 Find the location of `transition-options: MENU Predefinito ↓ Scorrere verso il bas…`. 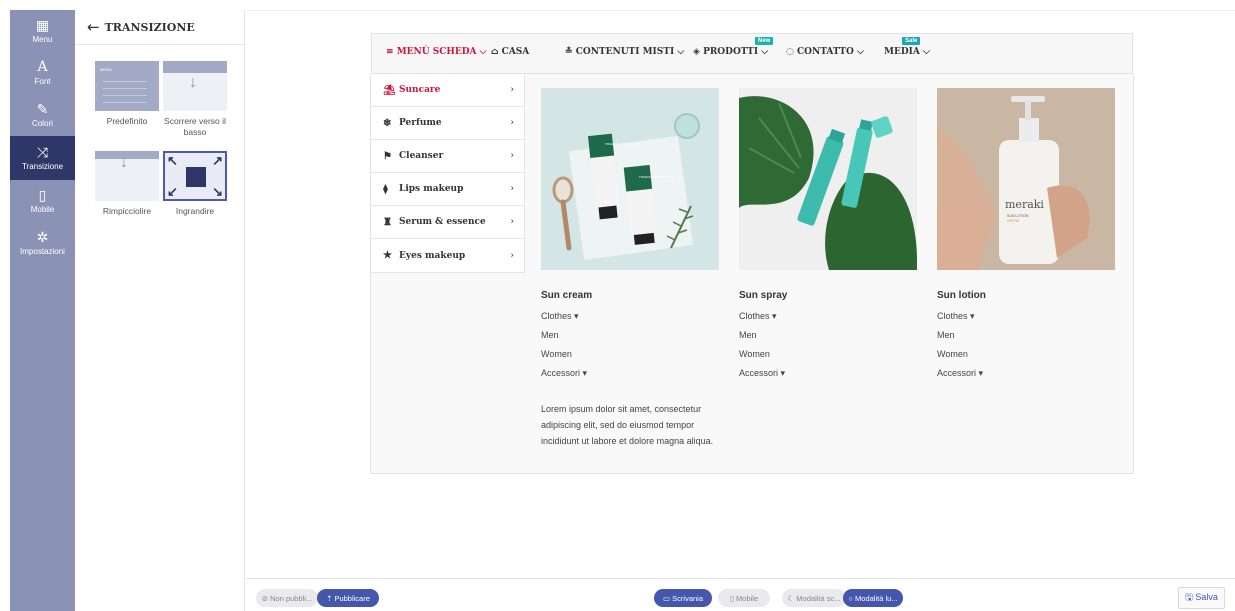

transition-options: MENU Predefinito ↓ Scorrere verso il bas… is located at coordinates (159, 145).